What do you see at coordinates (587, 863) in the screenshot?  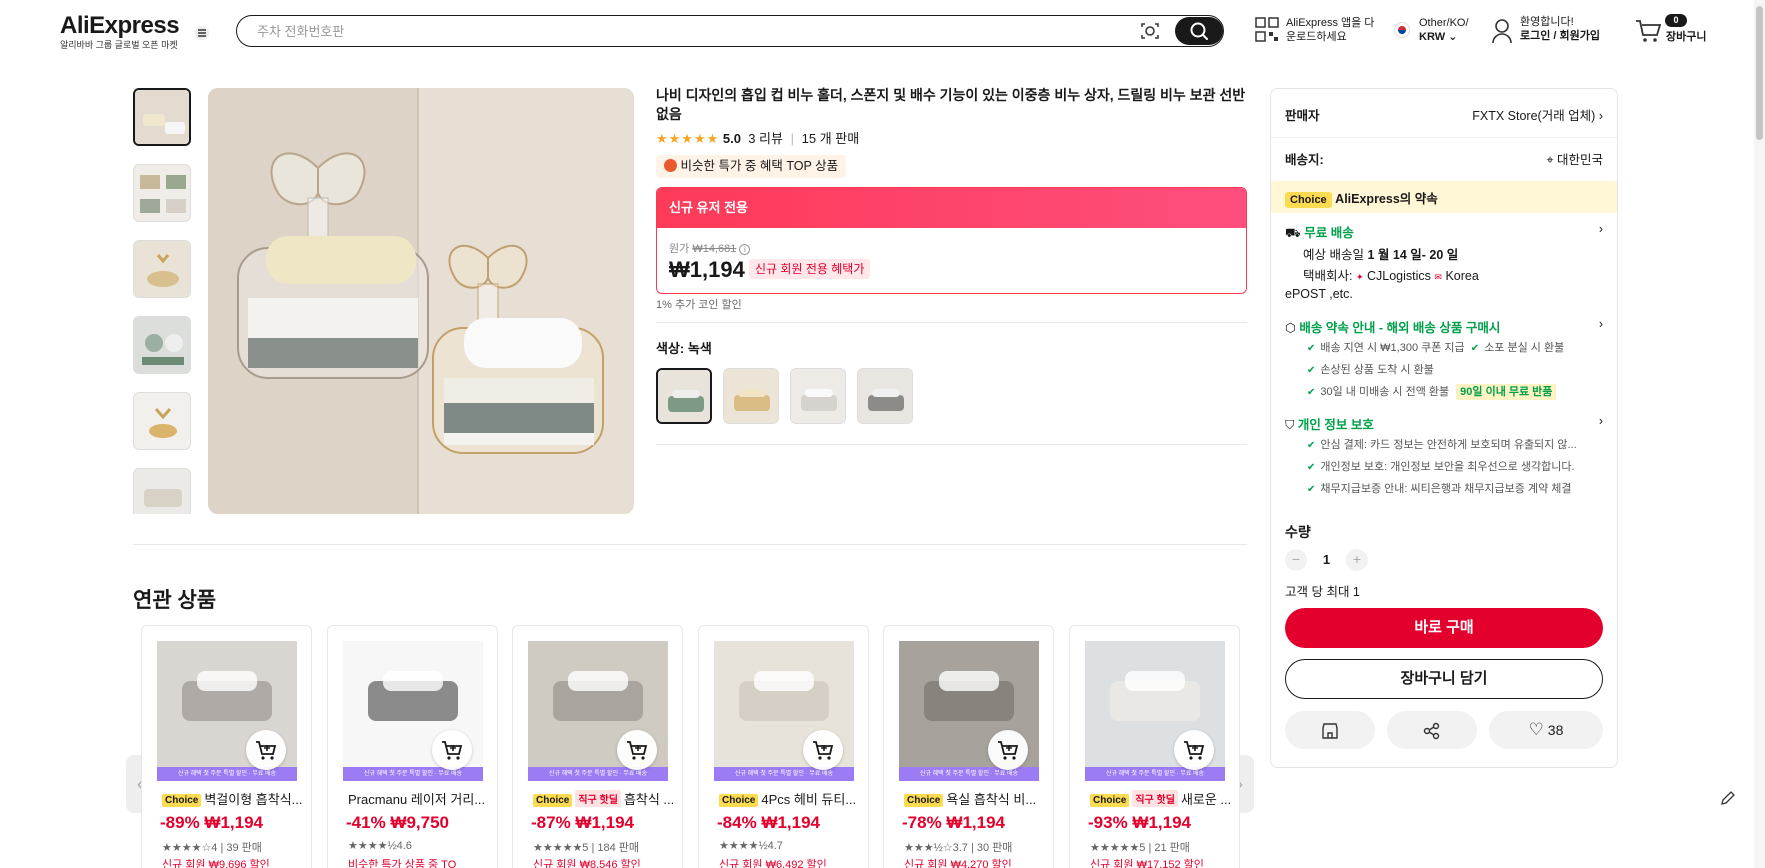 I see `related-product-discount: 신규 회원 ₩8,546 할인` at bounding box center [587, 863].